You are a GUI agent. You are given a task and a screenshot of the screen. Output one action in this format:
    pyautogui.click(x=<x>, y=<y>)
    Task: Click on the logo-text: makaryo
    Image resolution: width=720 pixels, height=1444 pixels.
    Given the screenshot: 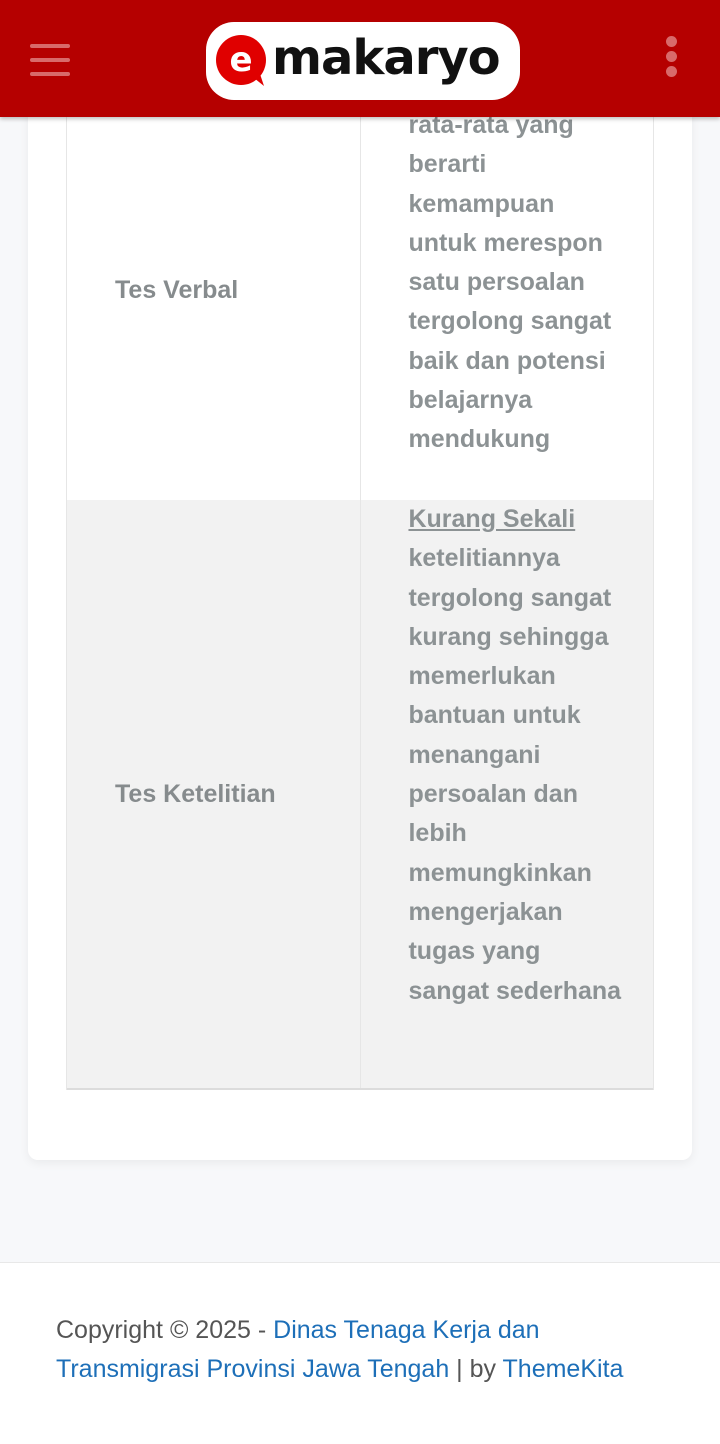 What is the action you would take?
    pyautogui.click(x=386, y=58)
    